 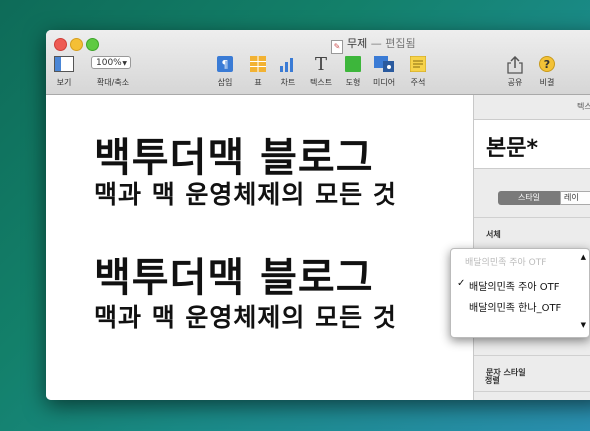 I want to click on zoom-select: 100% ▼, so click(x=111, y=62).